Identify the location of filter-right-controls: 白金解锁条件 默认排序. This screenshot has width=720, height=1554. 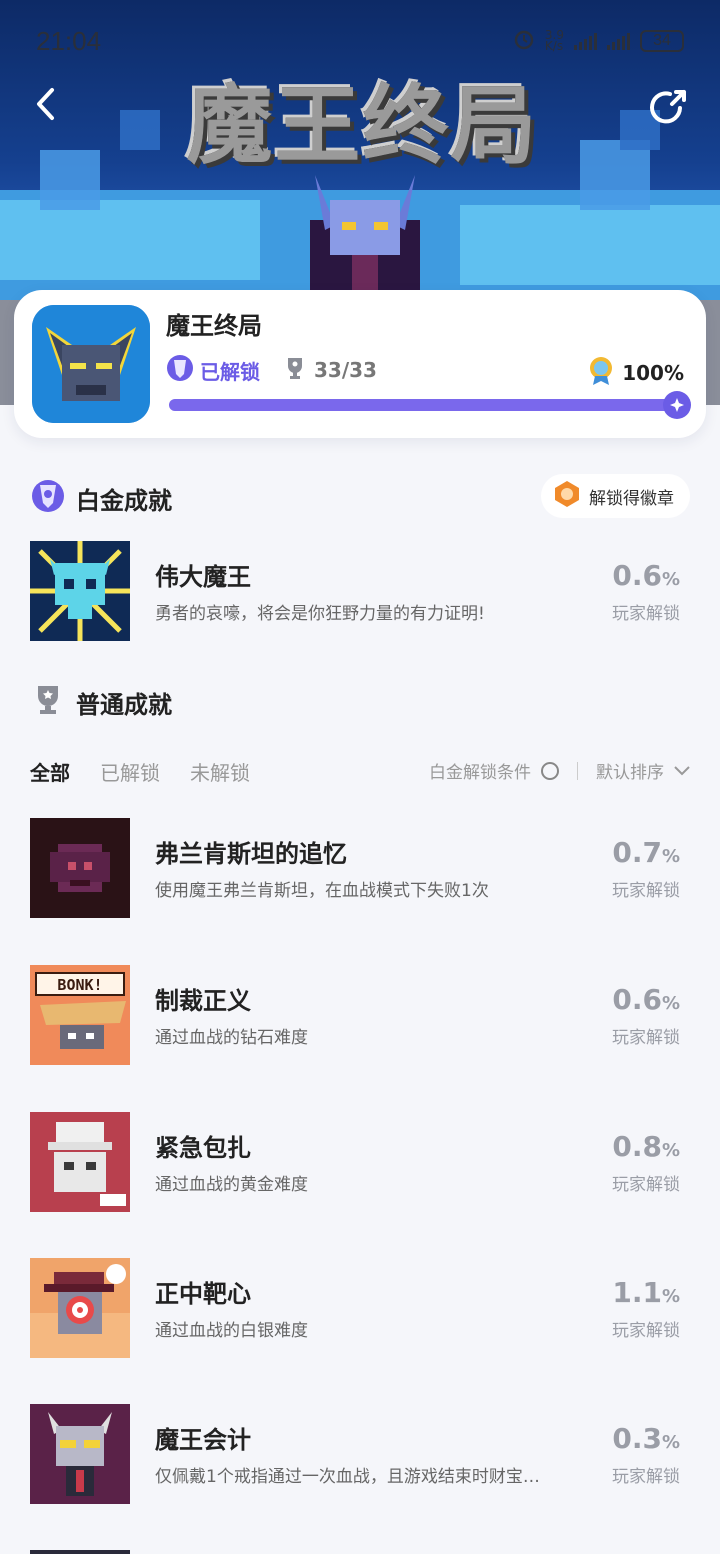
(559, 770).